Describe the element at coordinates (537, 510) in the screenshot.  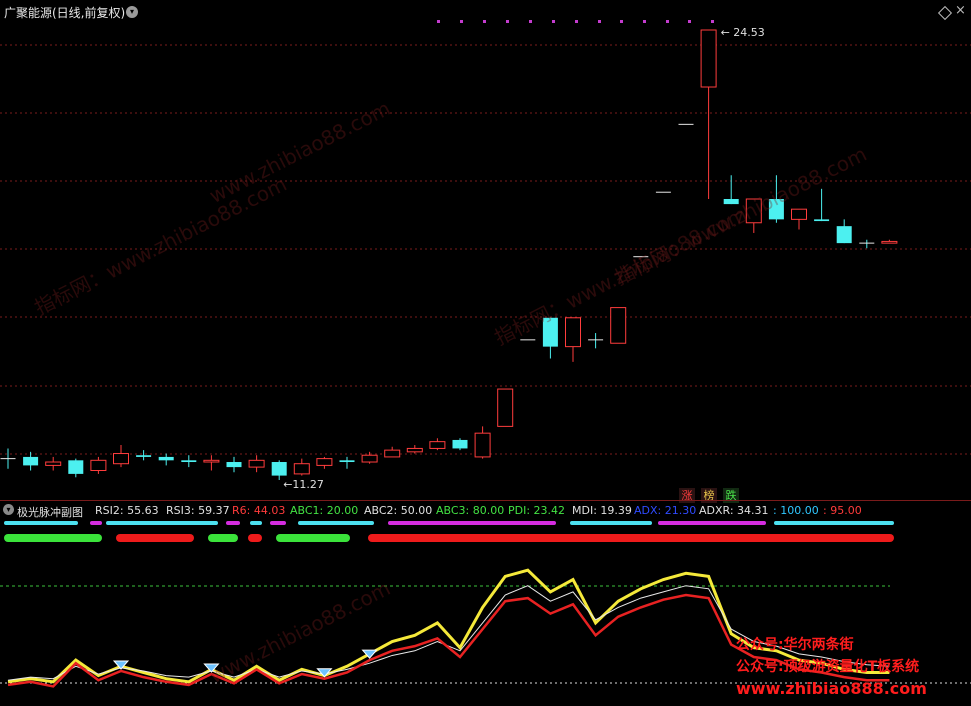
I see `indicator-field: PDI: 23.42` at that location.